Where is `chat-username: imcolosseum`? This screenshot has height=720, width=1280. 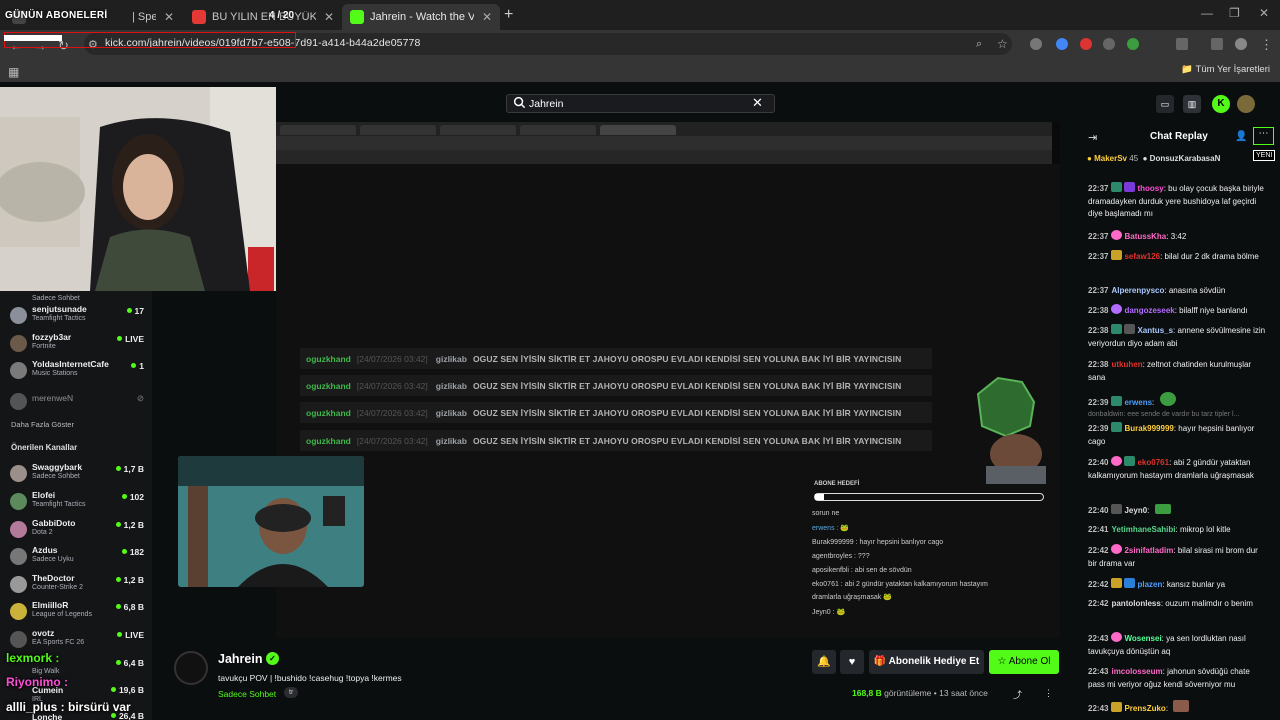 chat-username: imcolosseum is located at coordinates (1136, 671).